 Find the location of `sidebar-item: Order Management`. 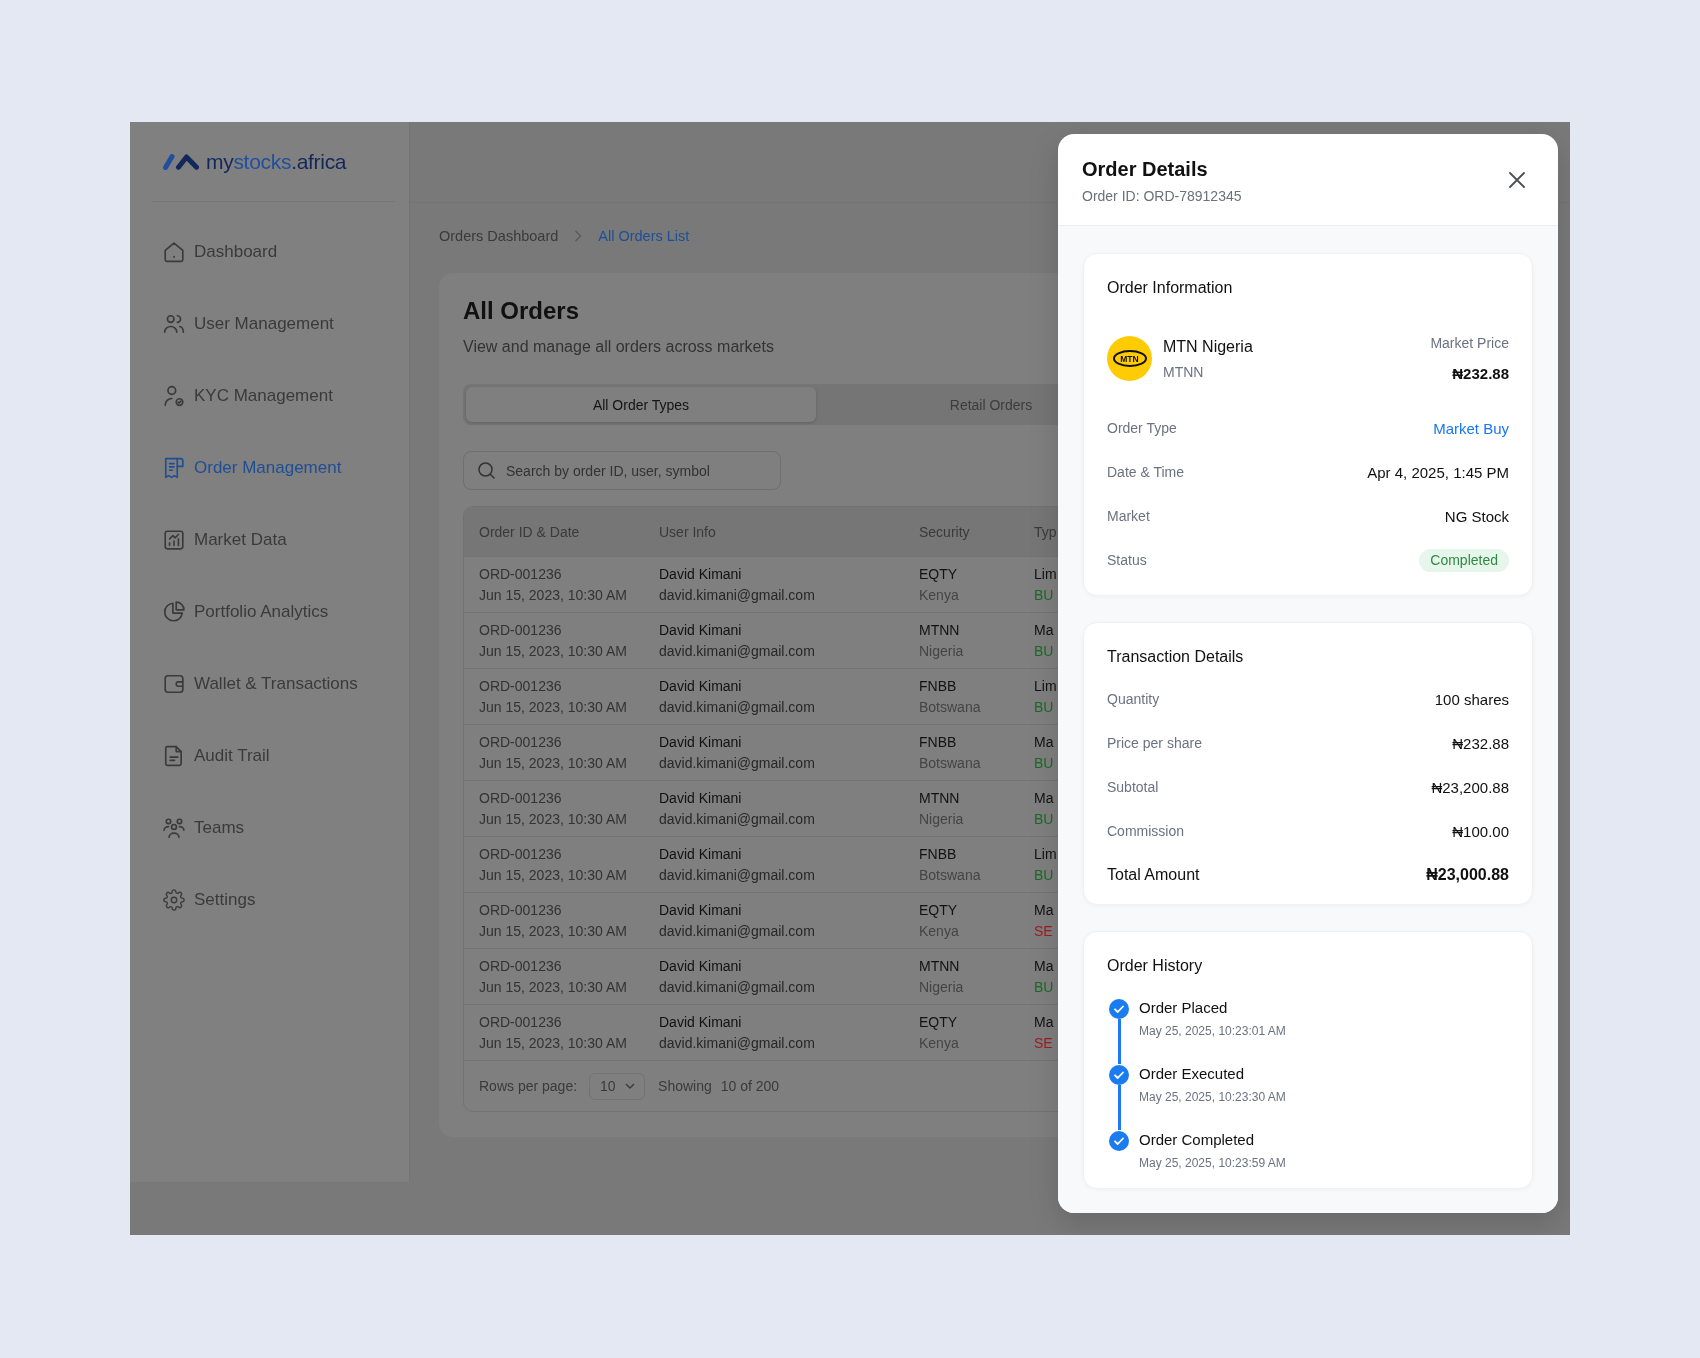

sidebar-item: Order Management is located at coordinates (269, 468).